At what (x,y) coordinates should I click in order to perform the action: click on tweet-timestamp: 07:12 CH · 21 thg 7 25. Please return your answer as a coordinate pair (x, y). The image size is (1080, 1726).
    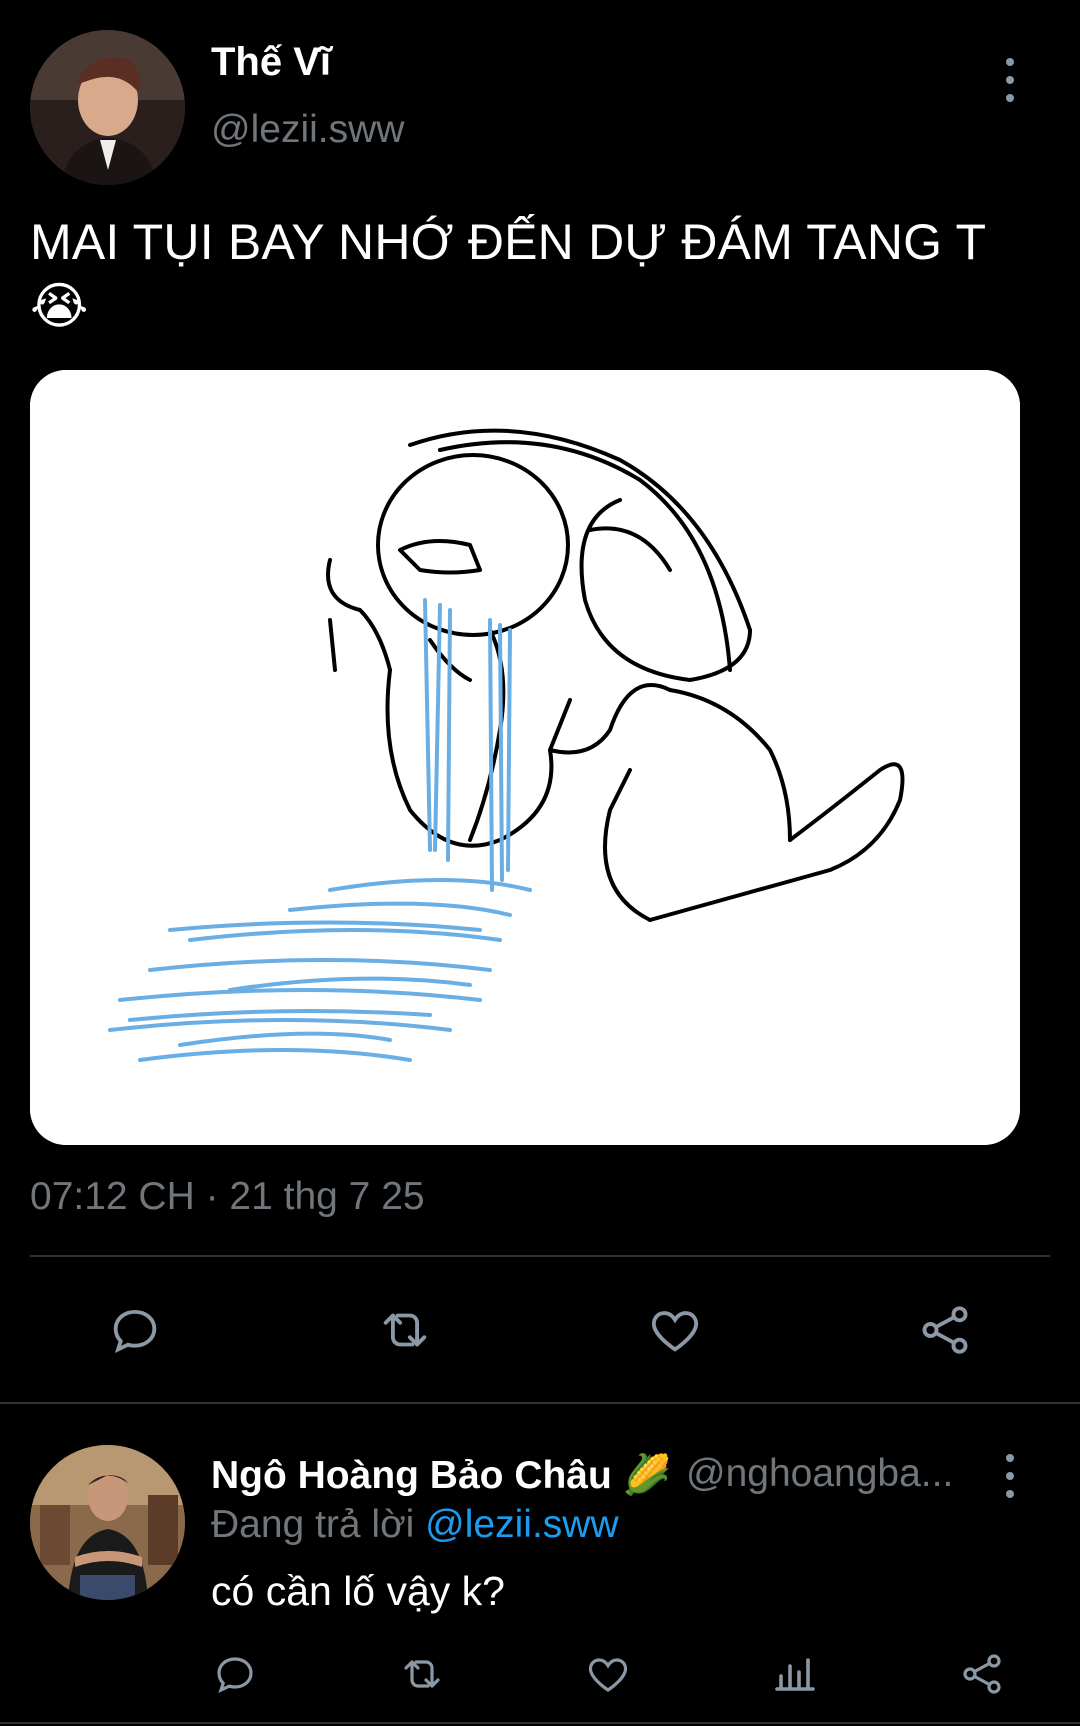
    Looking at the image, I should click on (227, 1196).